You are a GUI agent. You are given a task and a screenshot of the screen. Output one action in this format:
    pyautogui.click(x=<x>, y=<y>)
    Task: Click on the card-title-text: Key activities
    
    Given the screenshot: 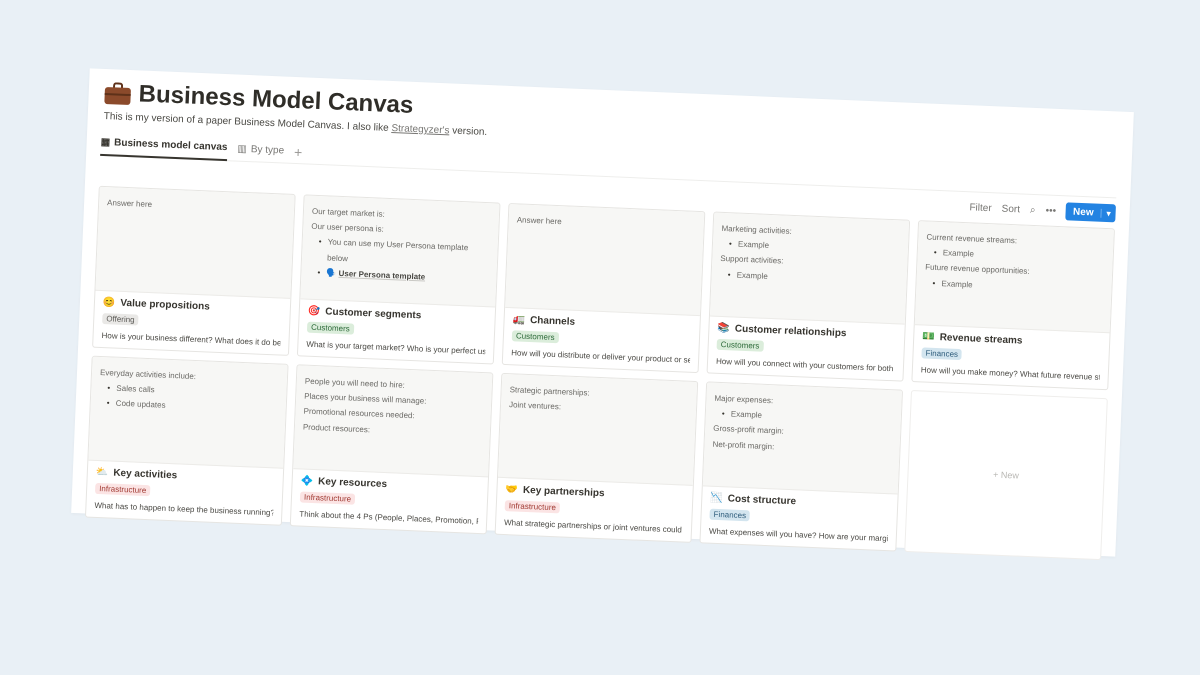 What is the action you would take?
    pyautogui.click(x=145, y=474)
    